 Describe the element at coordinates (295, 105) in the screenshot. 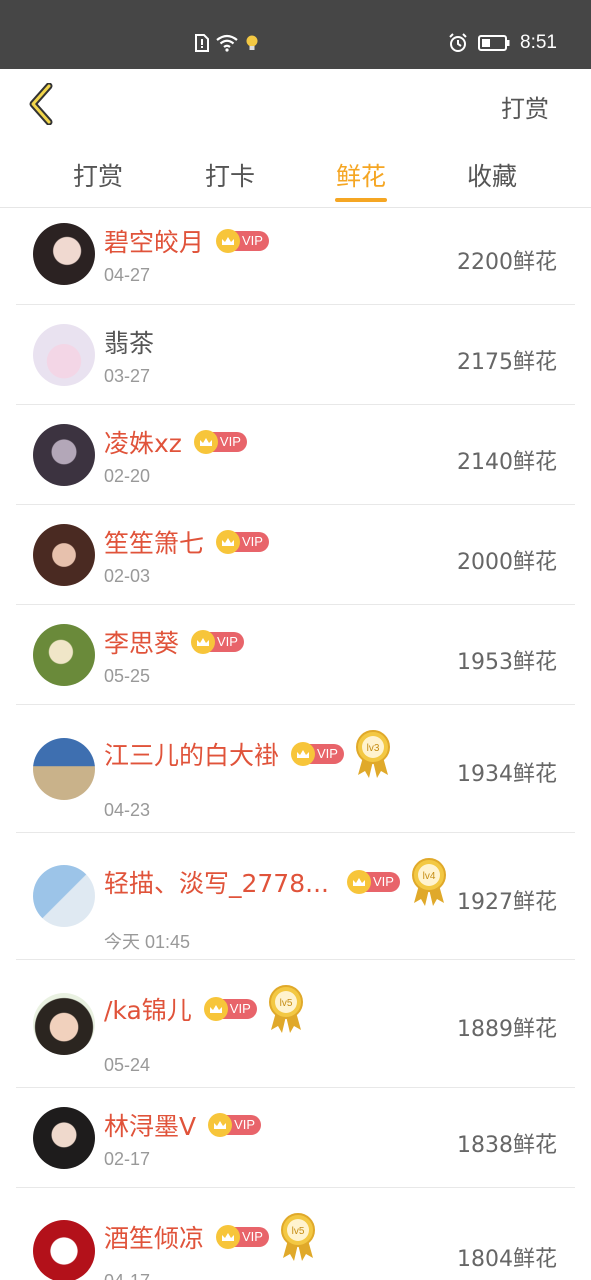

I see `app-header: 打赏` at that location.